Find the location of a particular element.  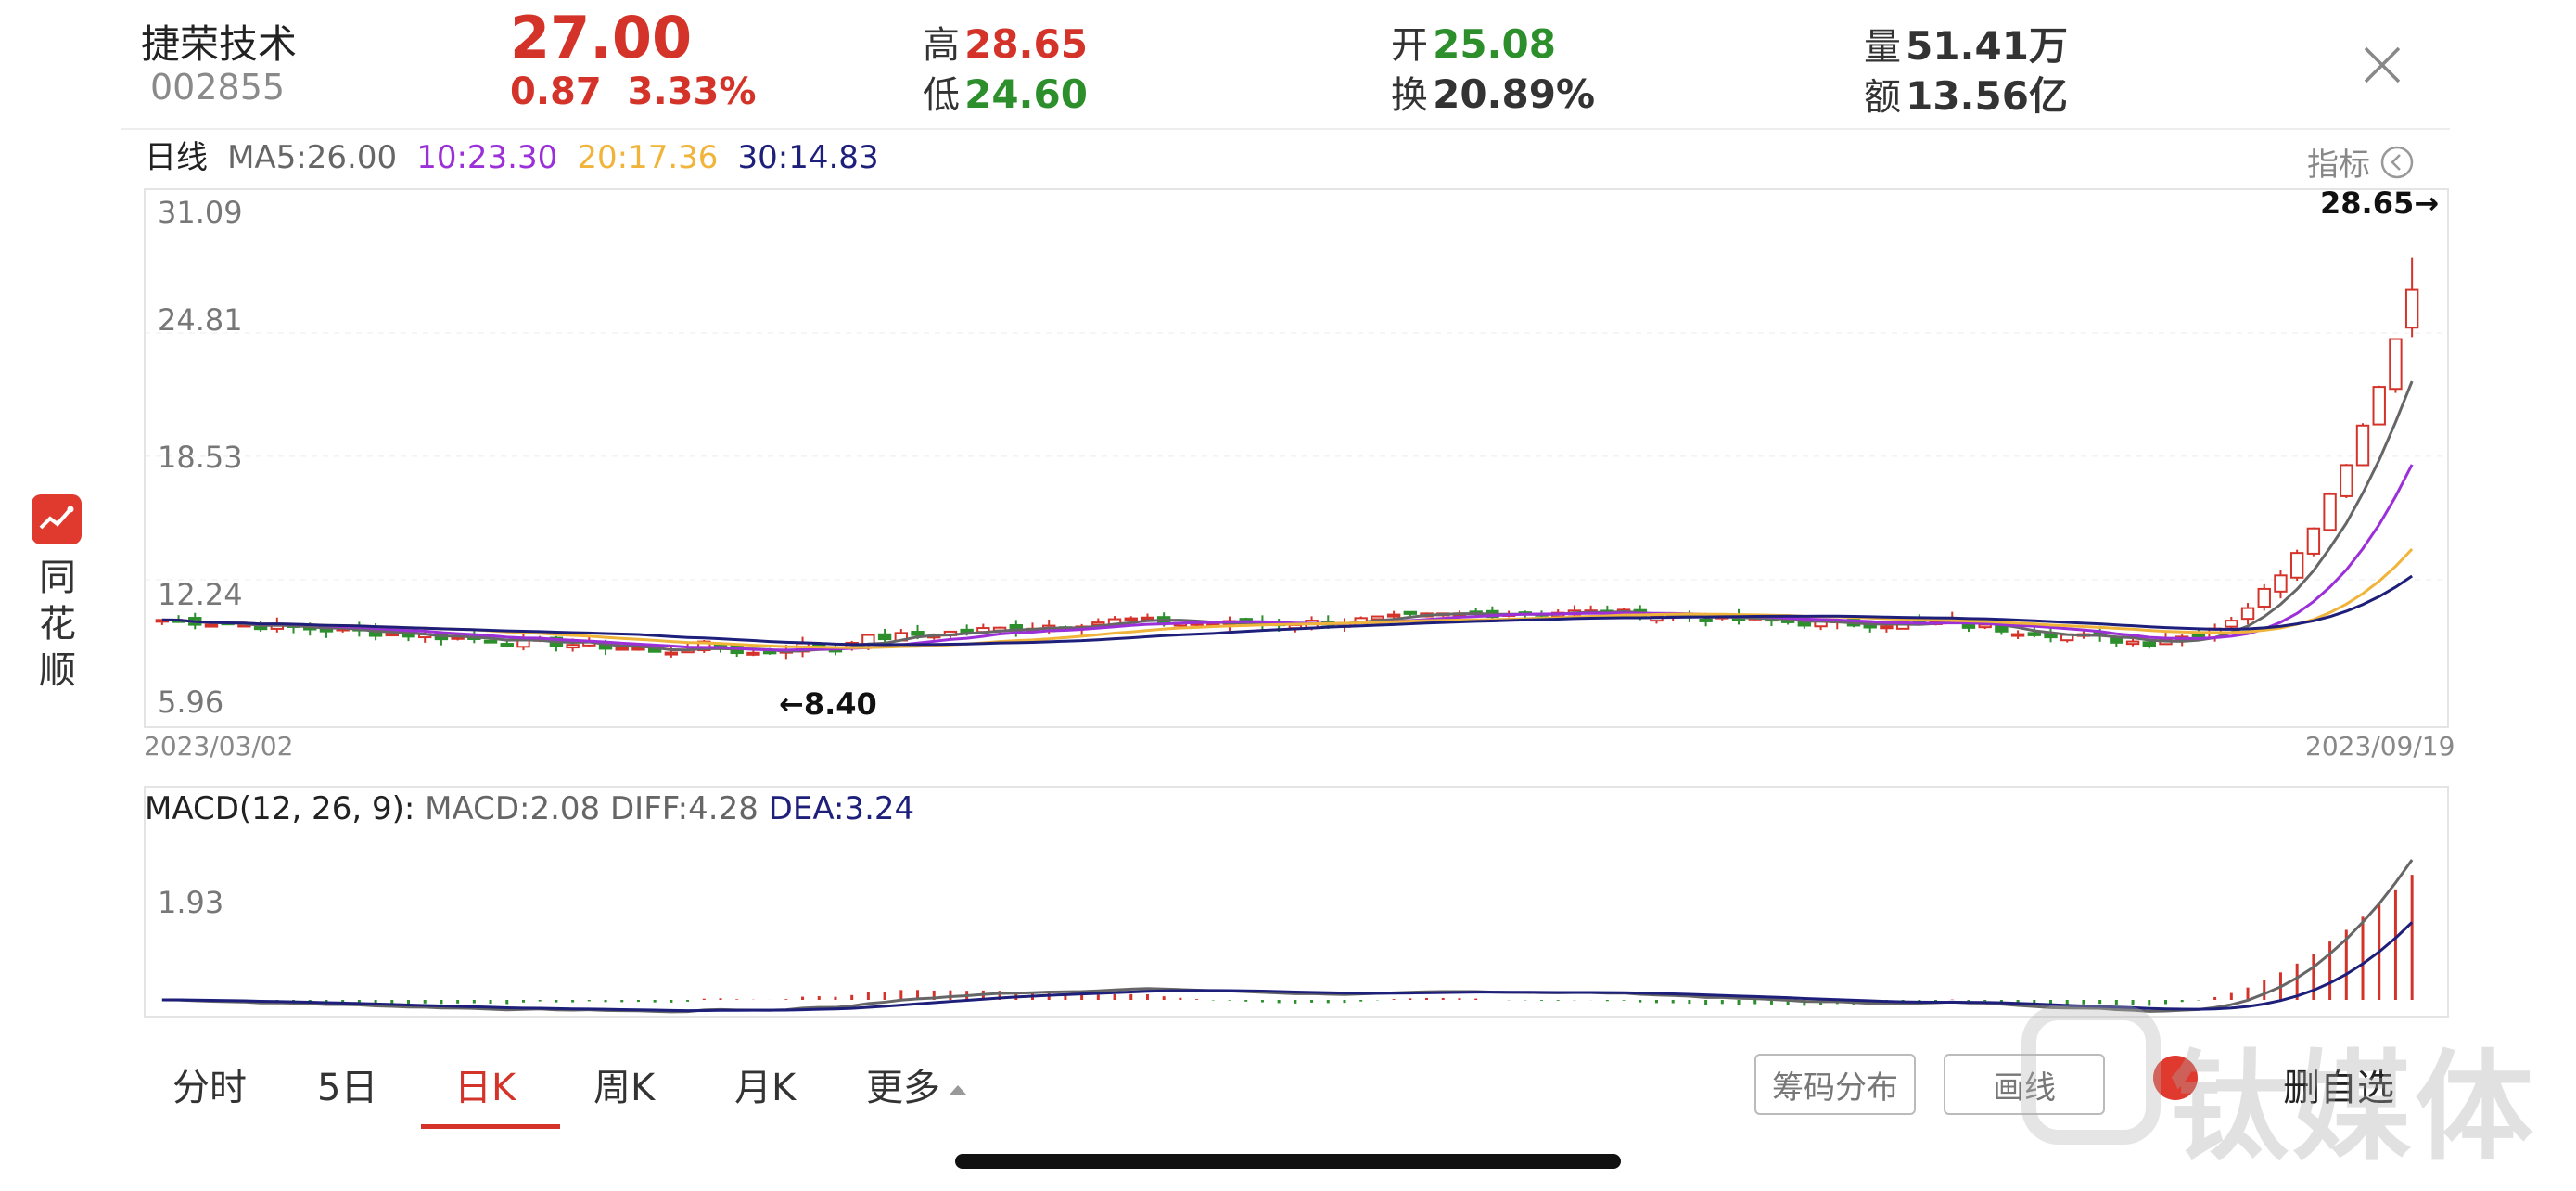

macd-y-tick: 1.93 is located at coordinates (191, 903).